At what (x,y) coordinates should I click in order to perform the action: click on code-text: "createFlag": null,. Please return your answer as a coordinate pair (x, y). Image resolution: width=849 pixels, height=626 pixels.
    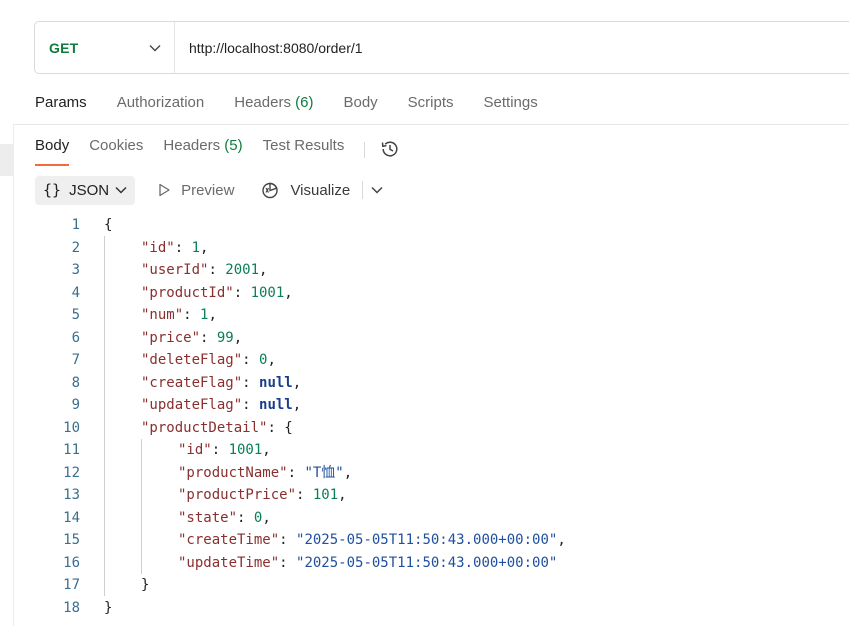
    Looking at the image, I should click on (221, 383).